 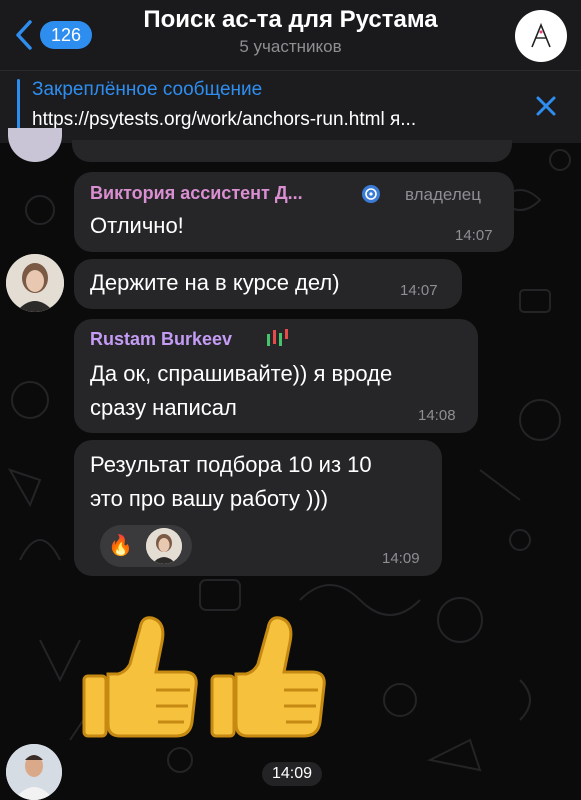 I want to click on reactor-avatar, so click(x=164, y=546).